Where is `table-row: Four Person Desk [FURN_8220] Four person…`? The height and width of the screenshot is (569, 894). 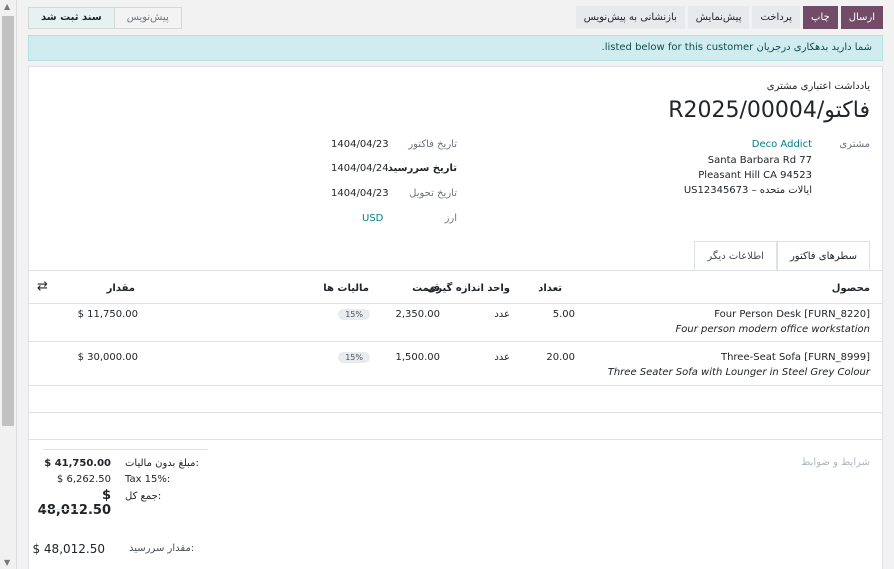 table-row: Four Person Desk [FURN_8220] Four person… is located at coordinates (455, 323).